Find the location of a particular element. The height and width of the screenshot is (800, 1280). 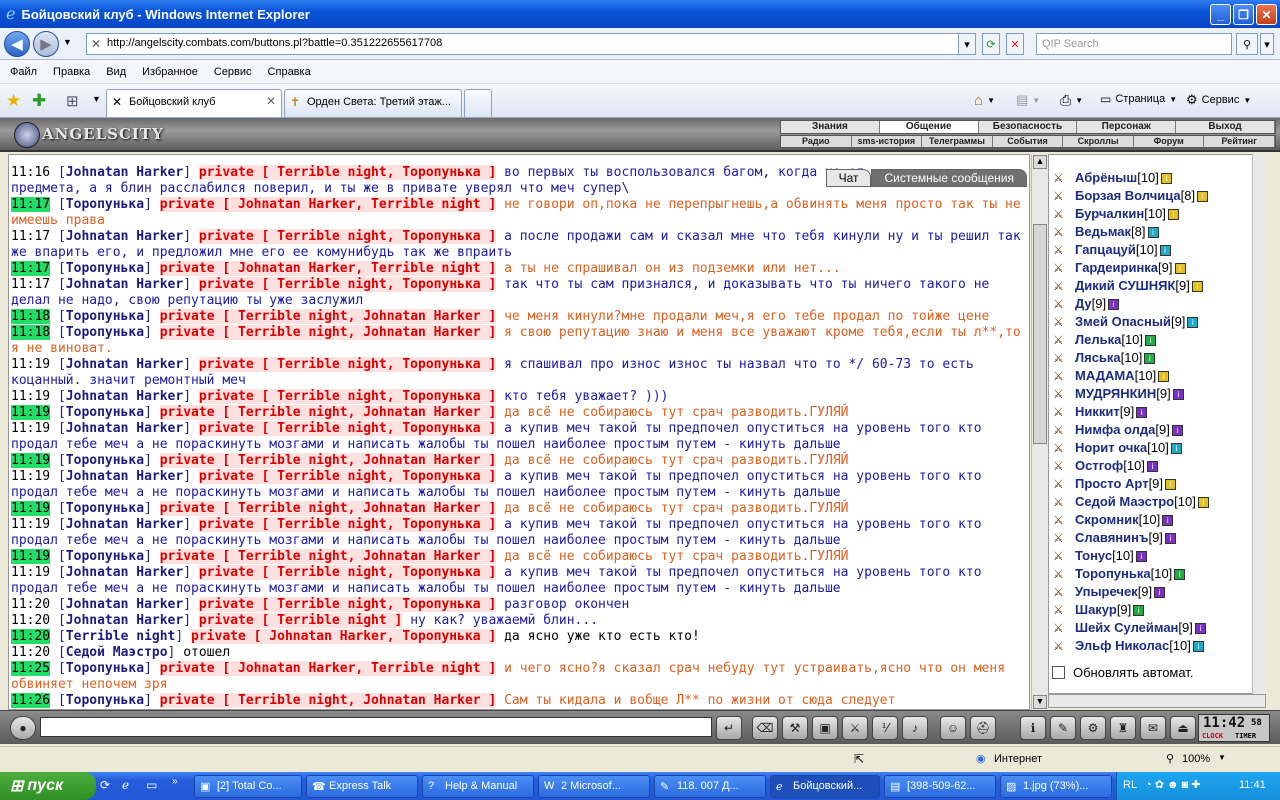

sound-icon: ♪ is located at coordinates (915, 728).